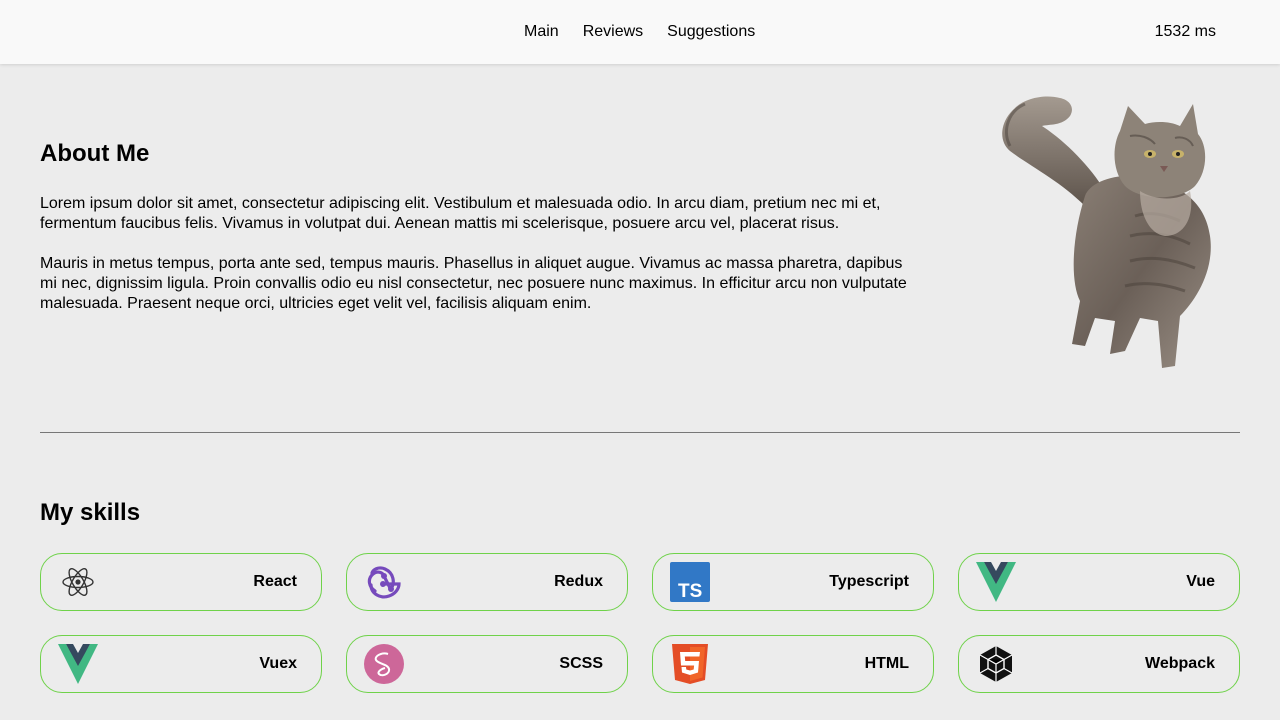 The height and width of the screenshot is (720, 1280). I want to click on skill-card-scss: SCSS, so click(487, 664).